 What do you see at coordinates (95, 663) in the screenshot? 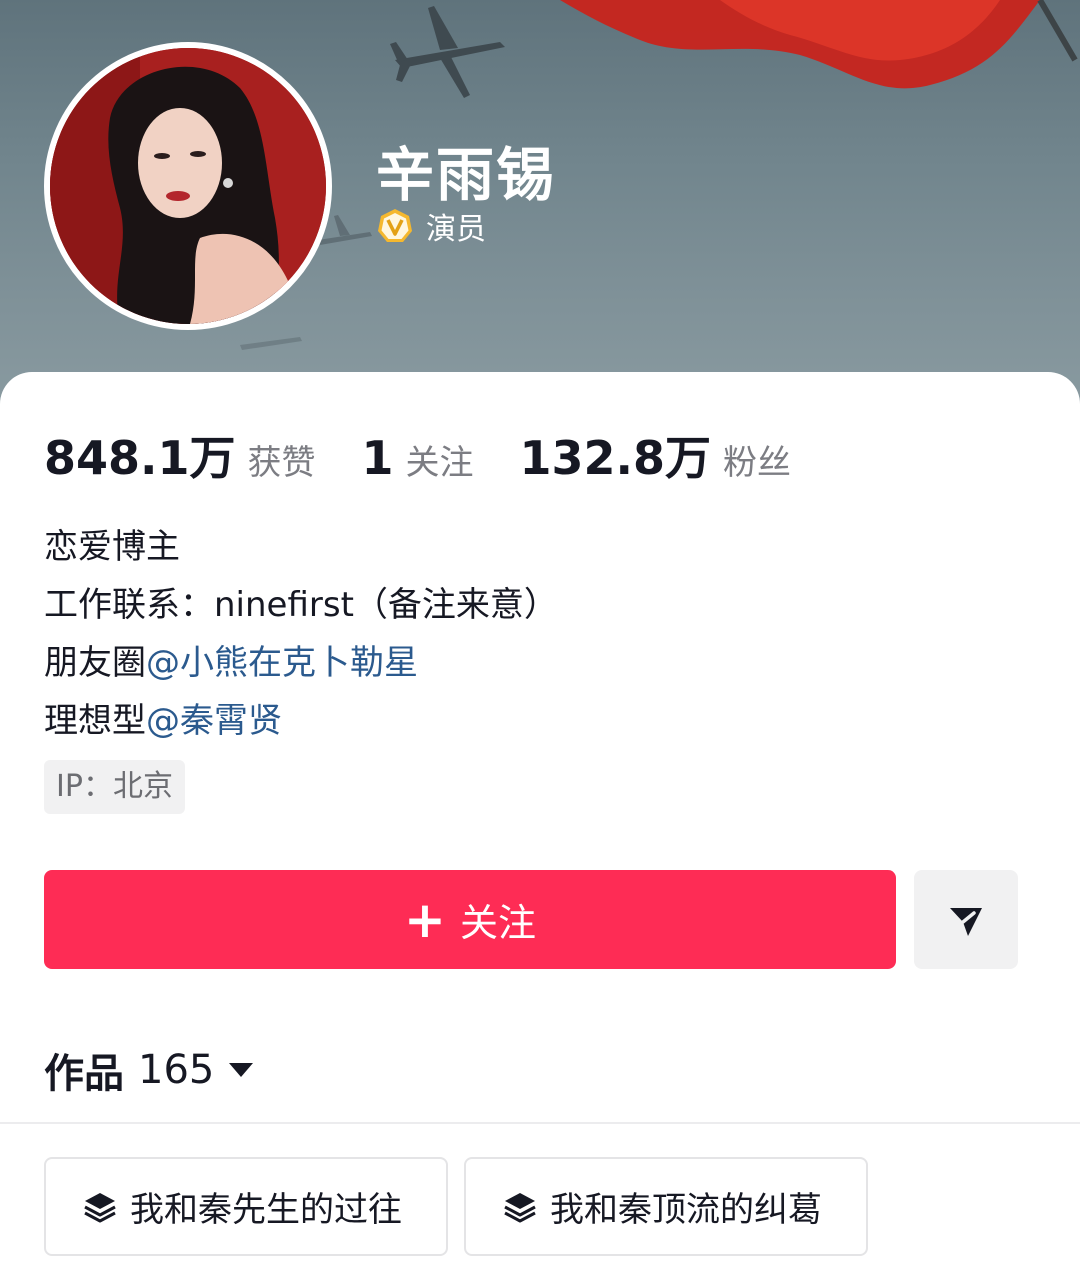
I see `bio-line-3-text: 朋友圈` at bounding box center [95, 663].